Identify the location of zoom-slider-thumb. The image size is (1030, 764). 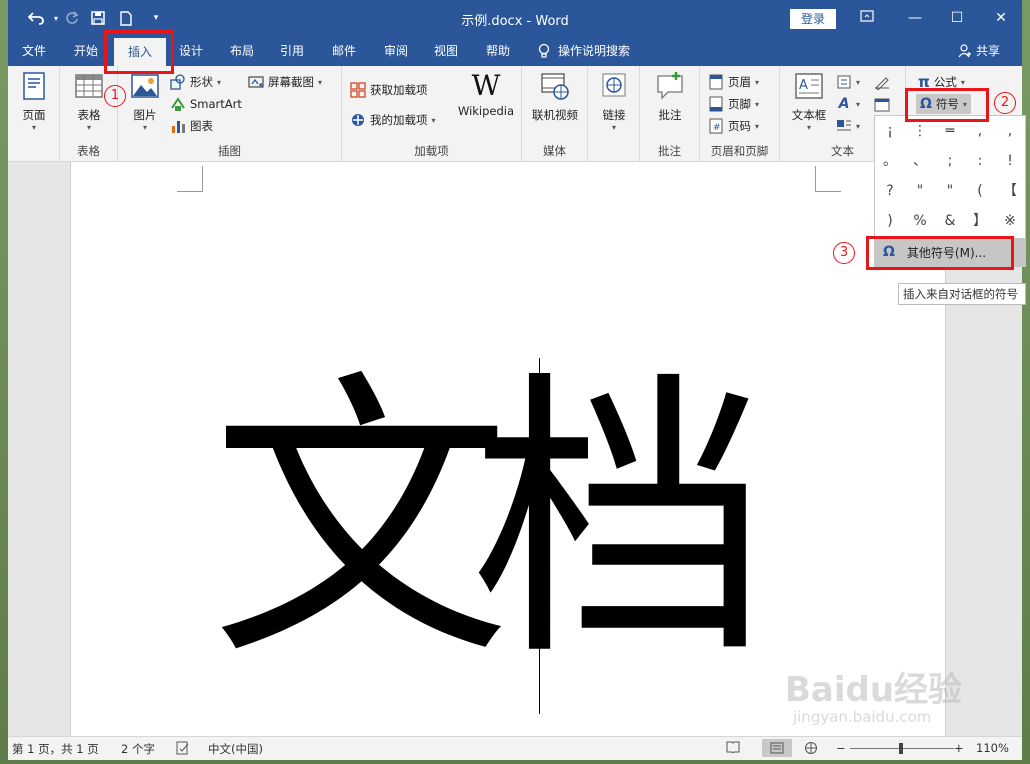
(901, 748).